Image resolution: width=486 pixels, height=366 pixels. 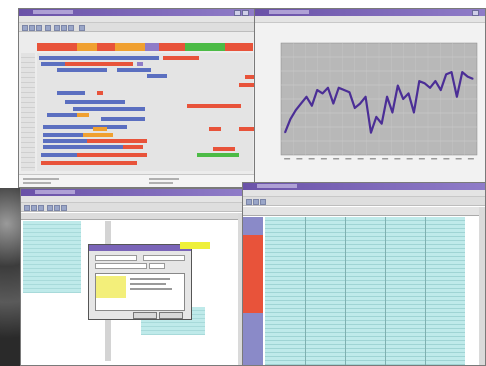 What do you see at coordinates (57, 28) in the screenshot?
I see `cut-icon` at bounding box center [57, 28].